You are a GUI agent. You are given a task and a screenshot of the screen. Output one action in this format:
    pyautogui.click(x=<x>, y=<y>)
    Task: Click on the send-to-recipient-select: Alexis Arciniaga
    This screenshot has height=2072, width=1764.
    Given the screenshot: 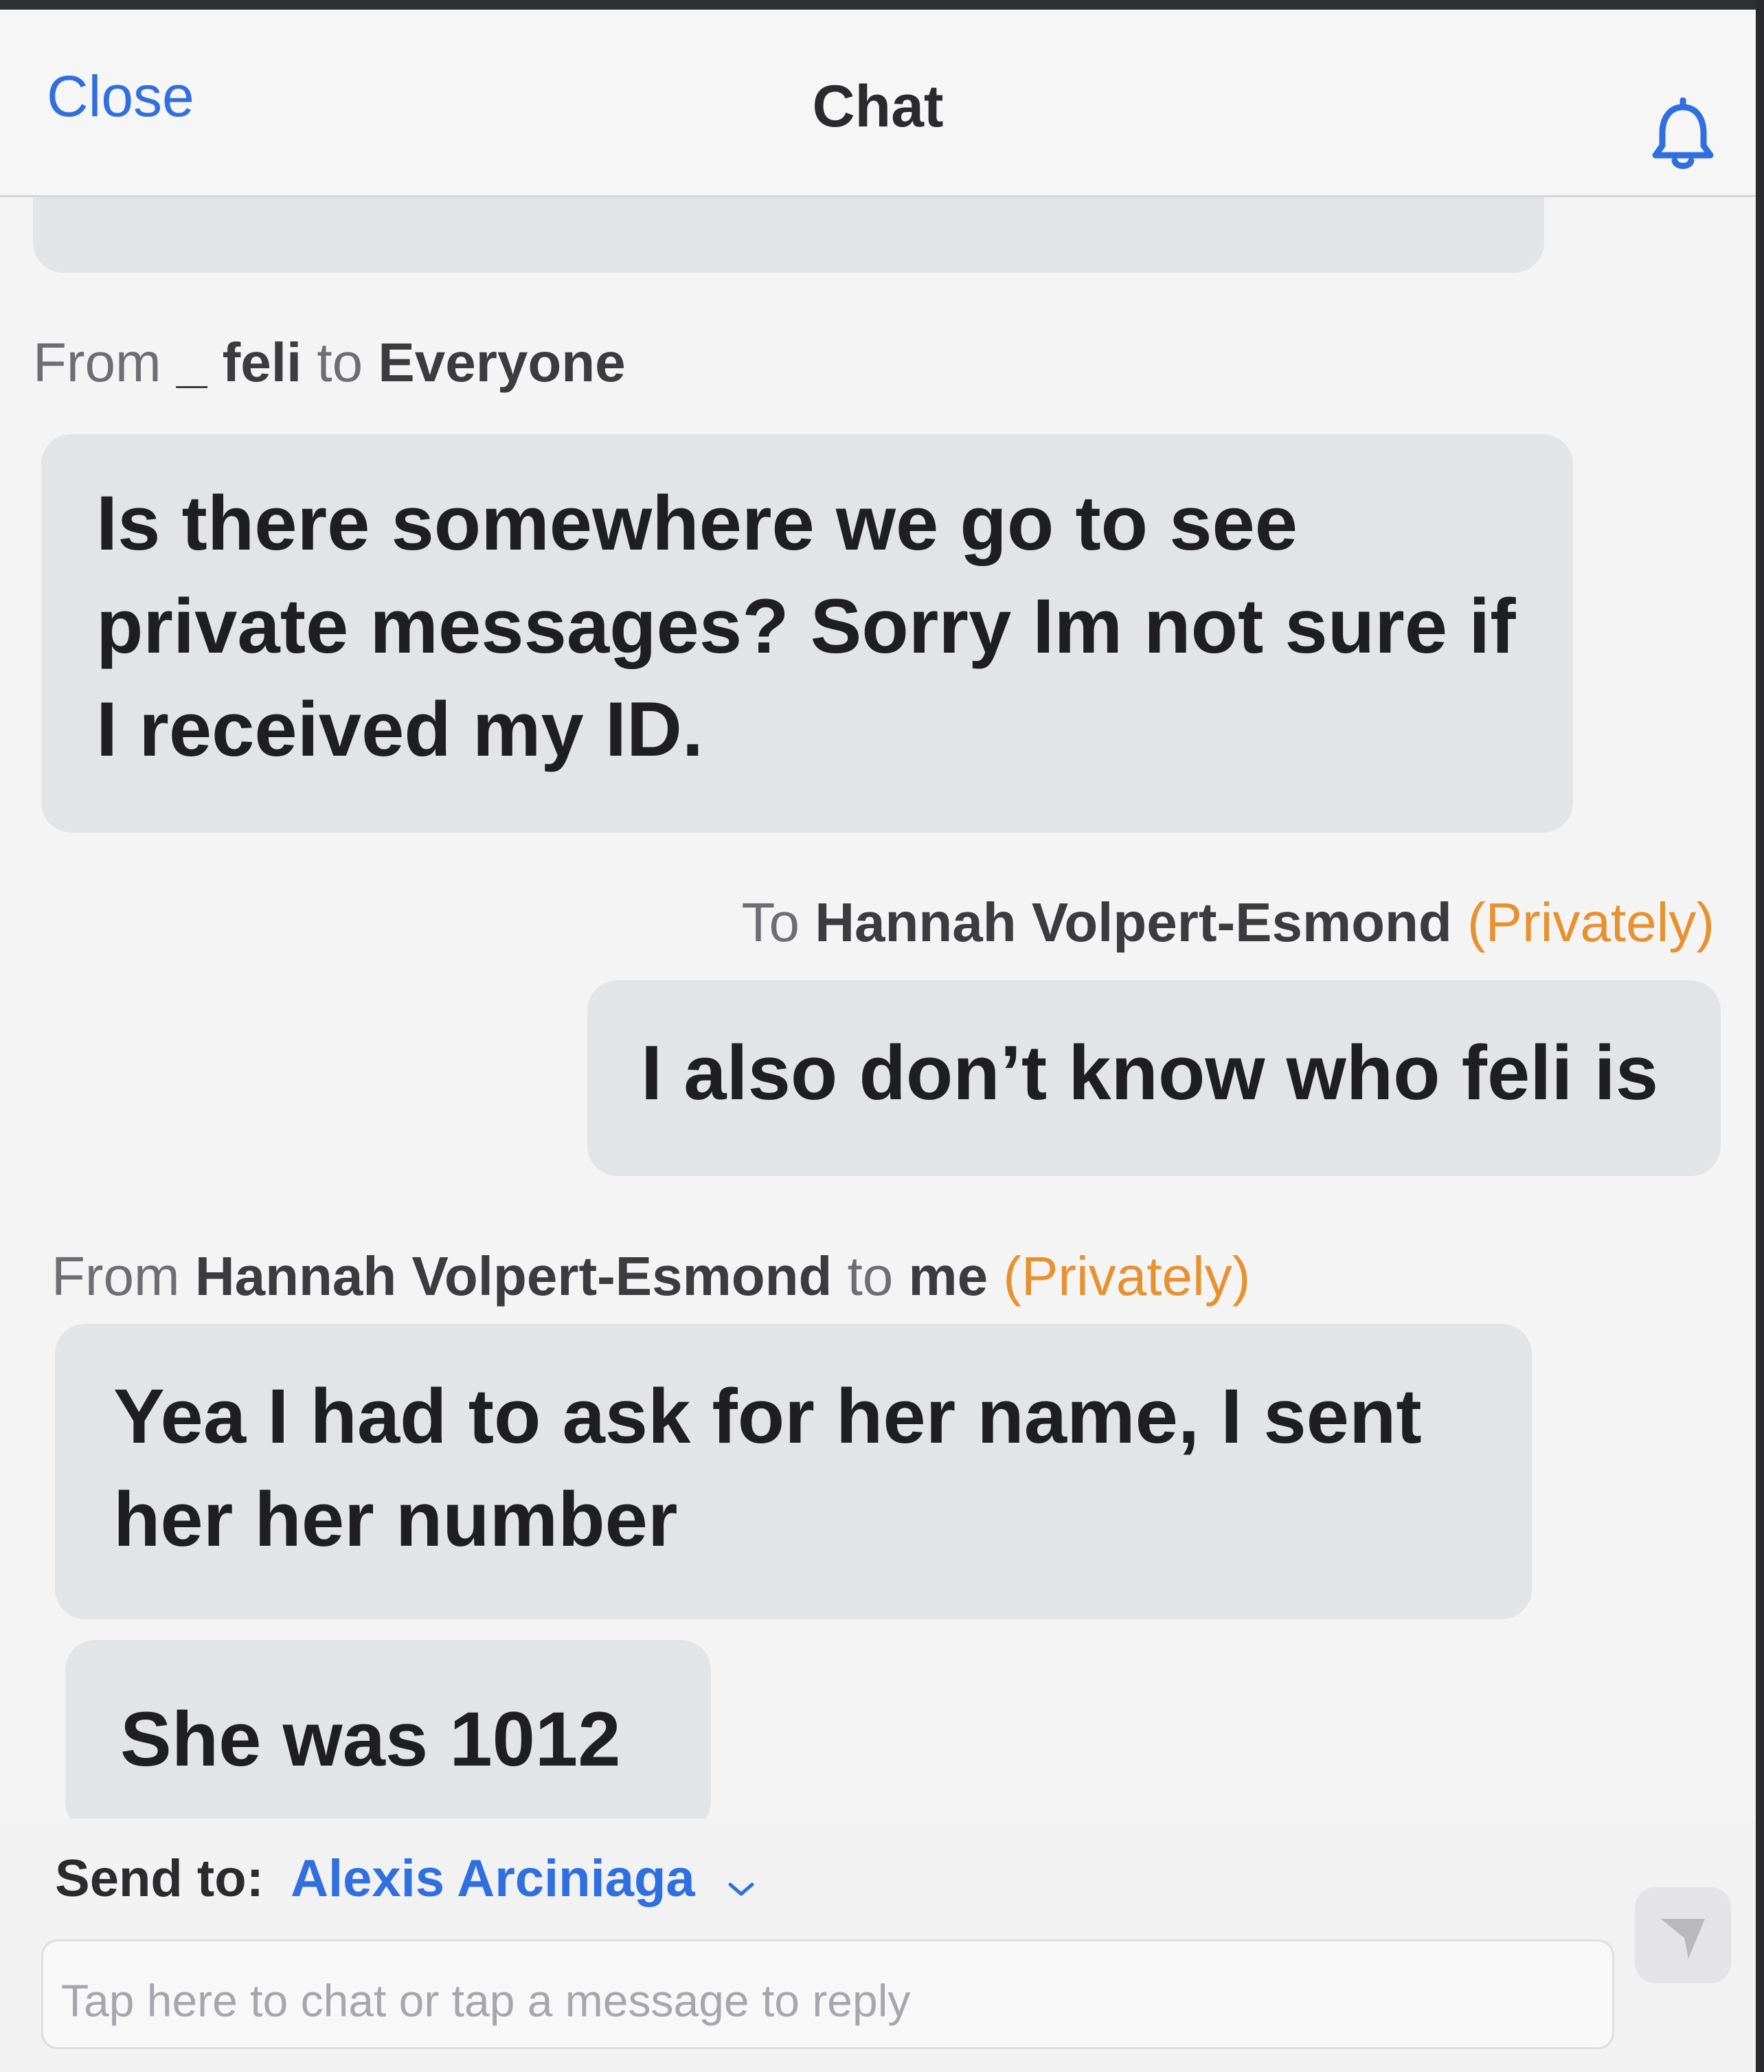 What is the action you would take?
    pyautogui.click(x=493, y=1878)
    